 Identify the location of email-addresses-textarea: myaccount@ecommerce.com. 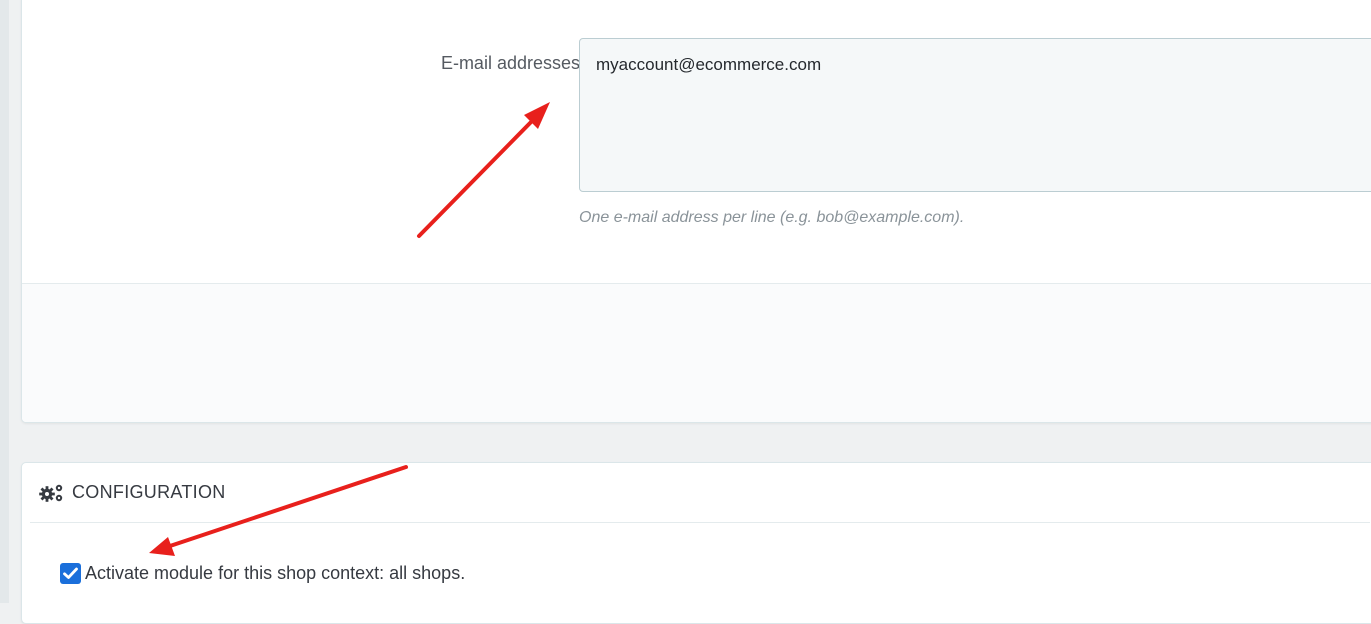
(975, 115).